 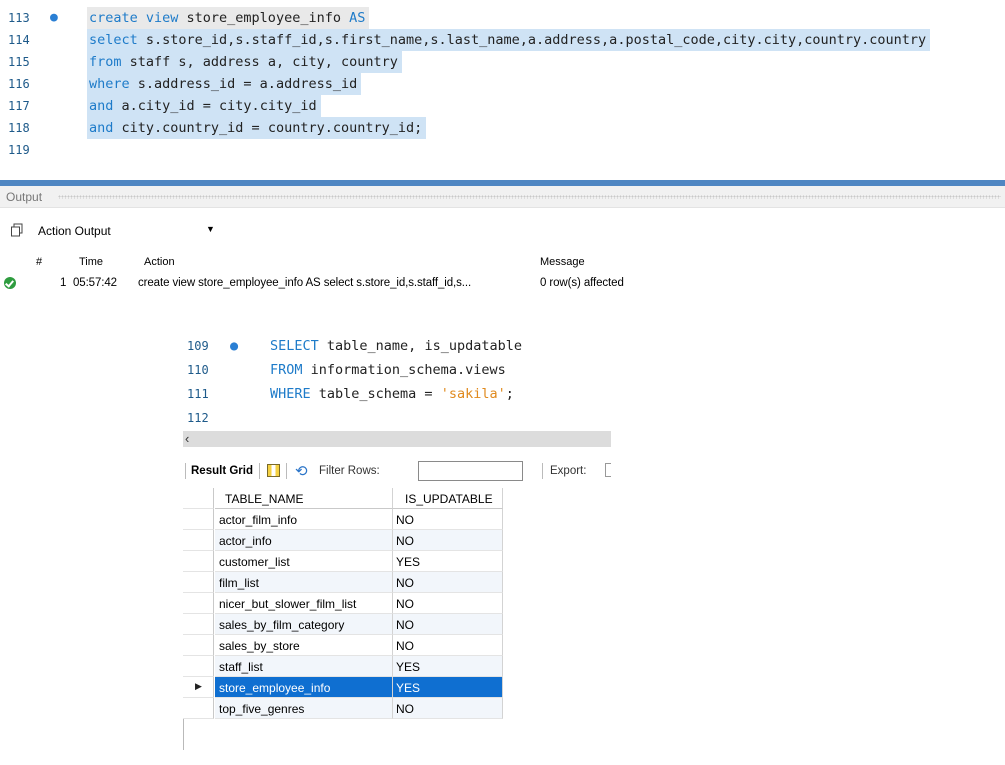 I want to click on table-row: staff_list YES, so click(x=343, y=666).